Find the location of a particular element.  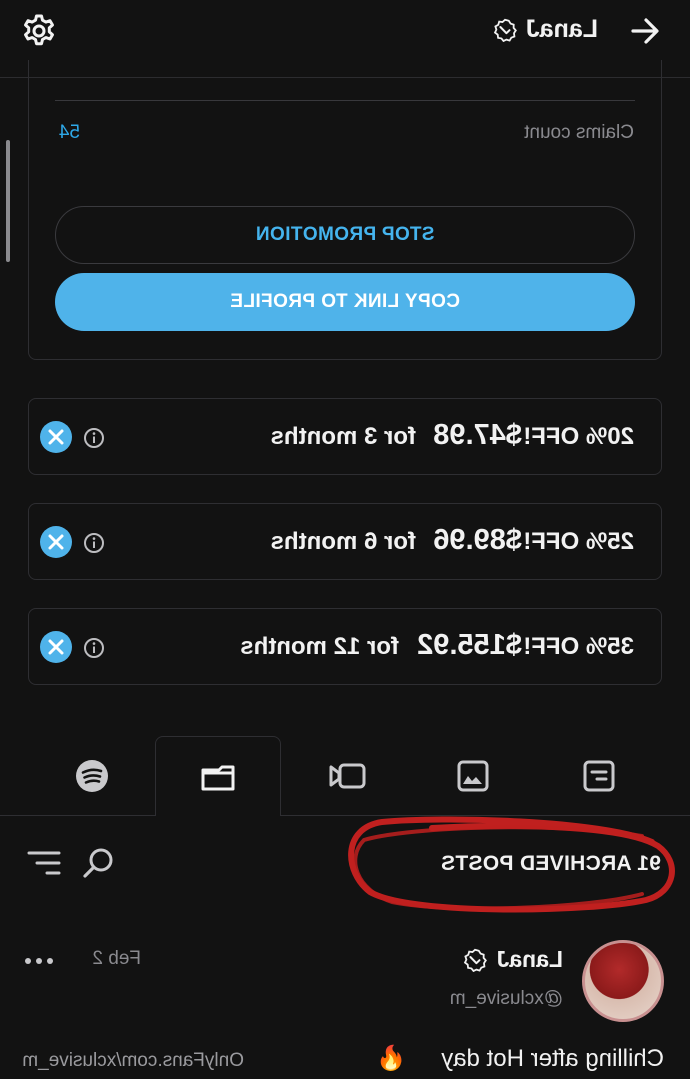

scrollbar is located at coordinates (8, 201).